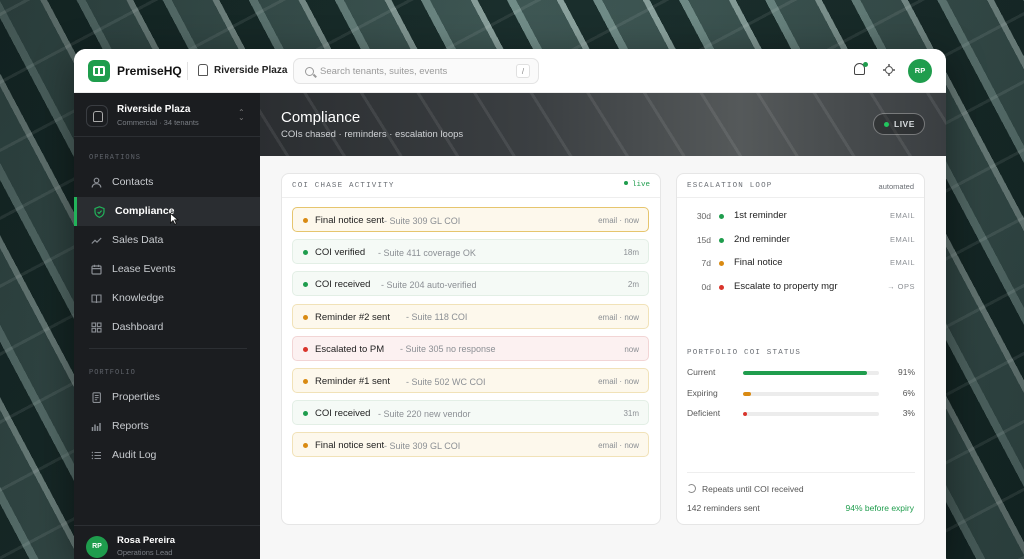 This screenshot has height=559, width=1024. Describe the element at coordinates (350, 349) in the screenshot. I see `activity-title: Escalated to PM` at that location.